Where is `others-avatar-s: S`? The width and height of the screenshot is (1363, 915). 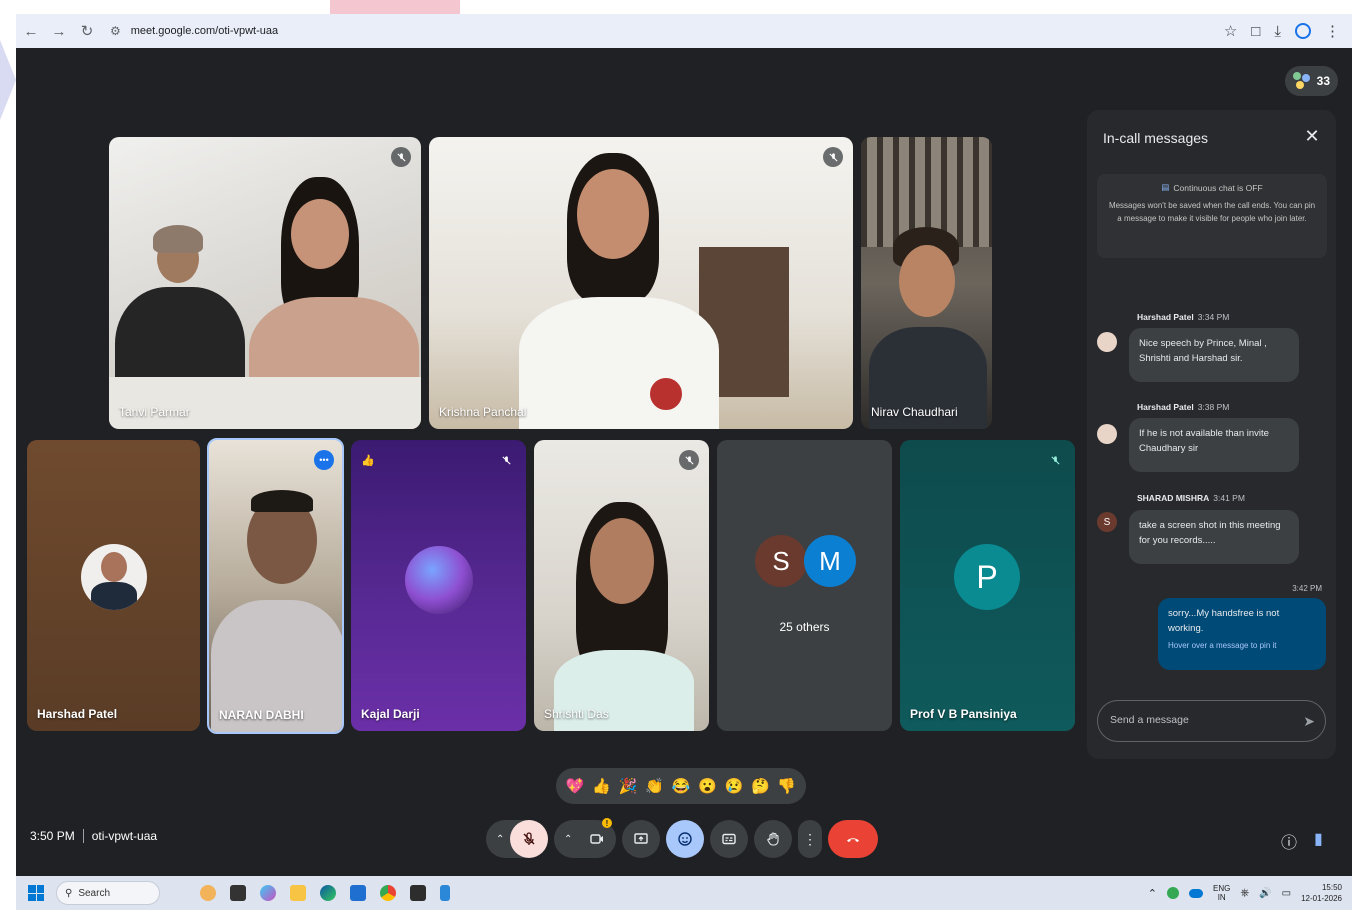 others-avatar-s: S is located at coordinates (781, 561).